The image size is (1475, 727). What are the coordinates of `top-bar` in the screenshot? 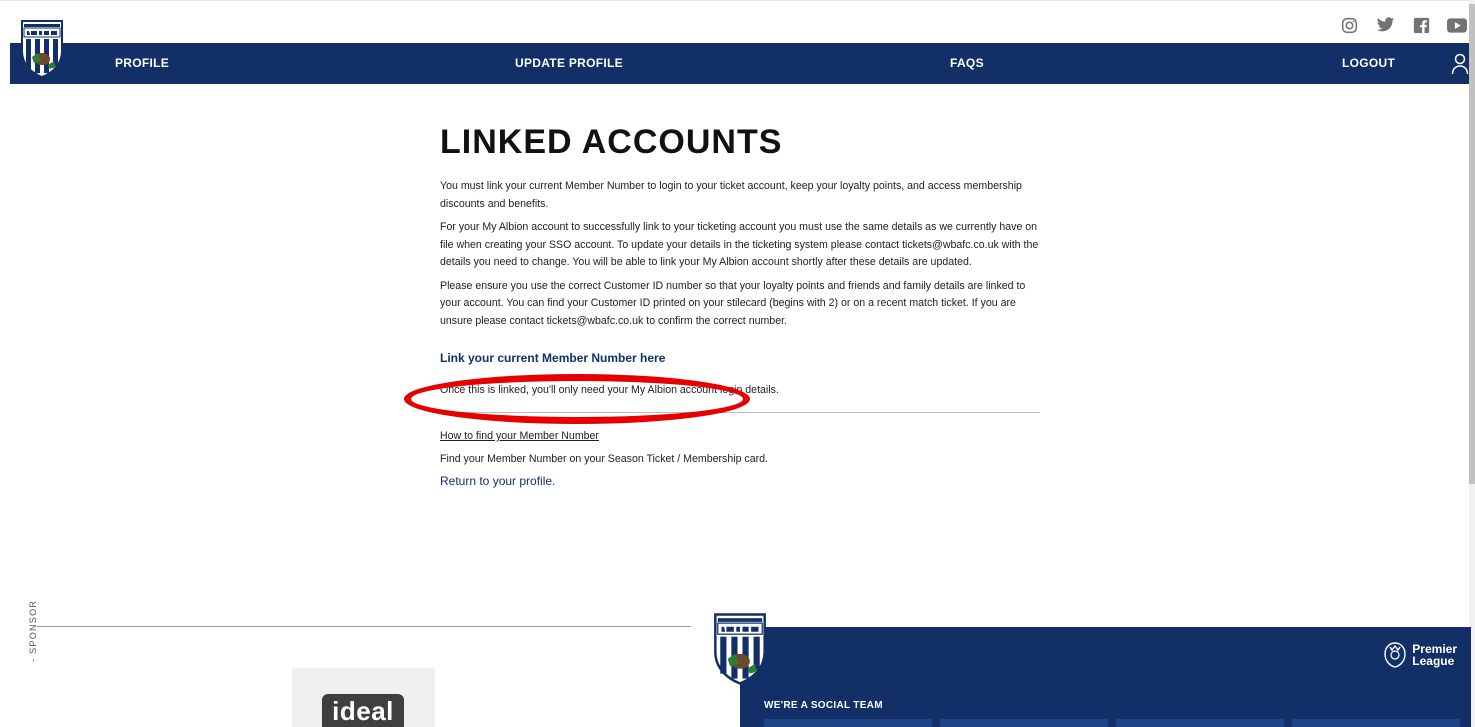 It's located at (737, 21).